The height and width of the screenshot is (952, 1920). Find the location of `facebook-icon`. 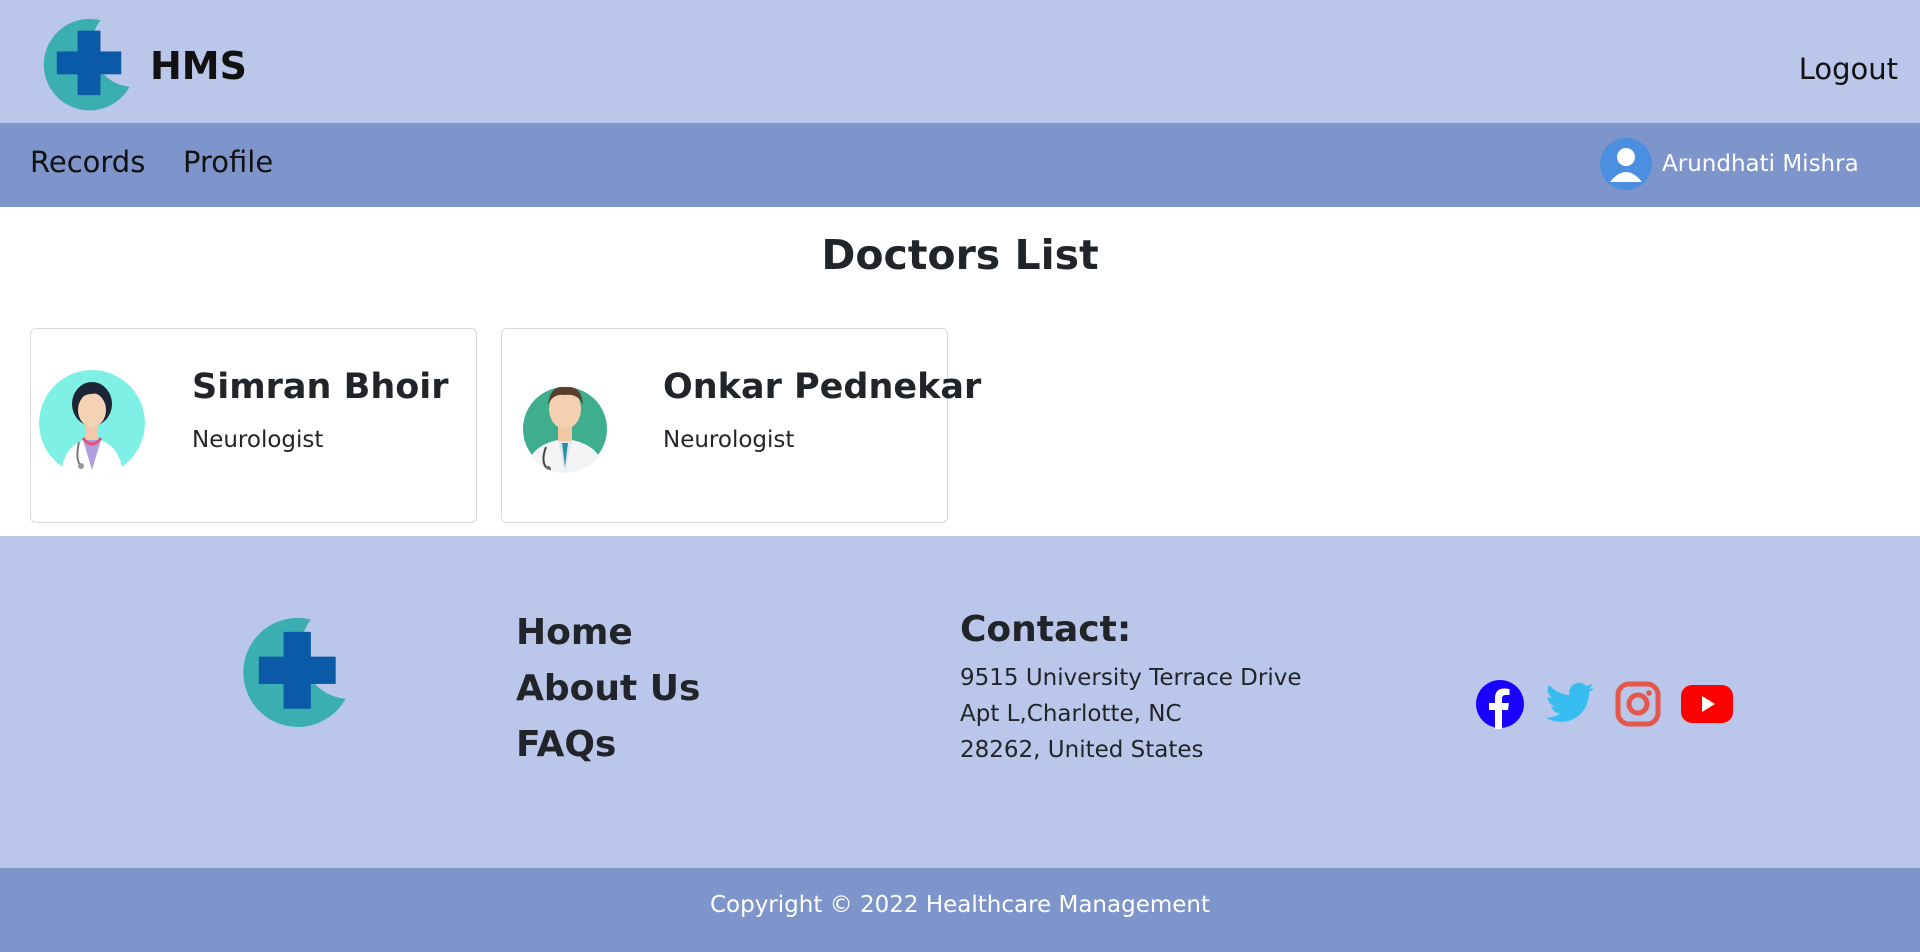

facebook-icon is located at coordinates (1500, 706).